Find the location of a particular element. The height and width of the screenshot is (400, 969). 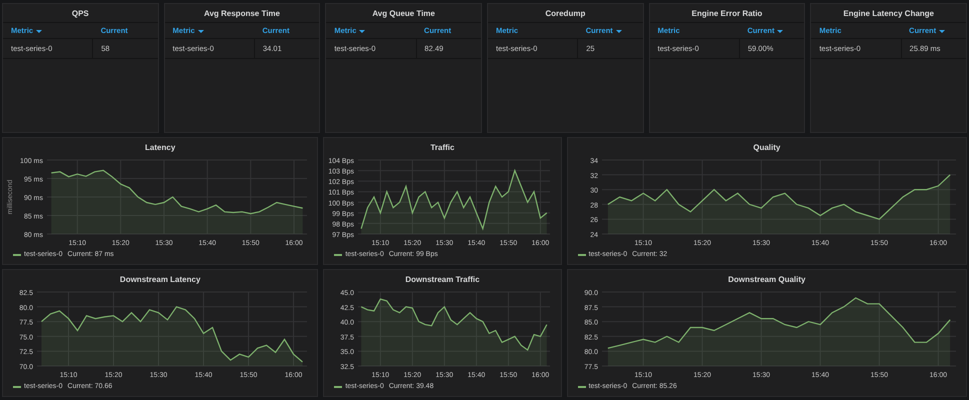

panel-title: Downstream Quality is located at coordinates (766, 280).